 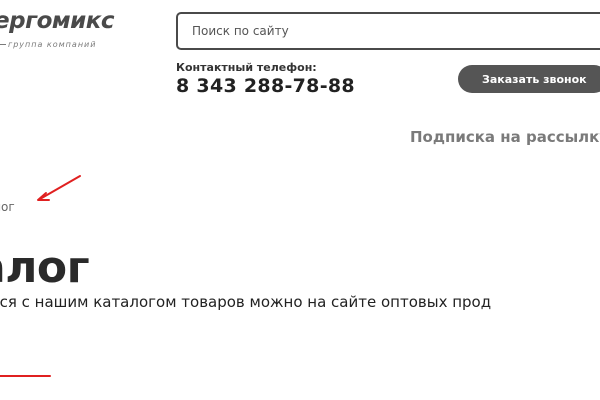 I want to click on annotation-overlay, so click(x=40, y=276).